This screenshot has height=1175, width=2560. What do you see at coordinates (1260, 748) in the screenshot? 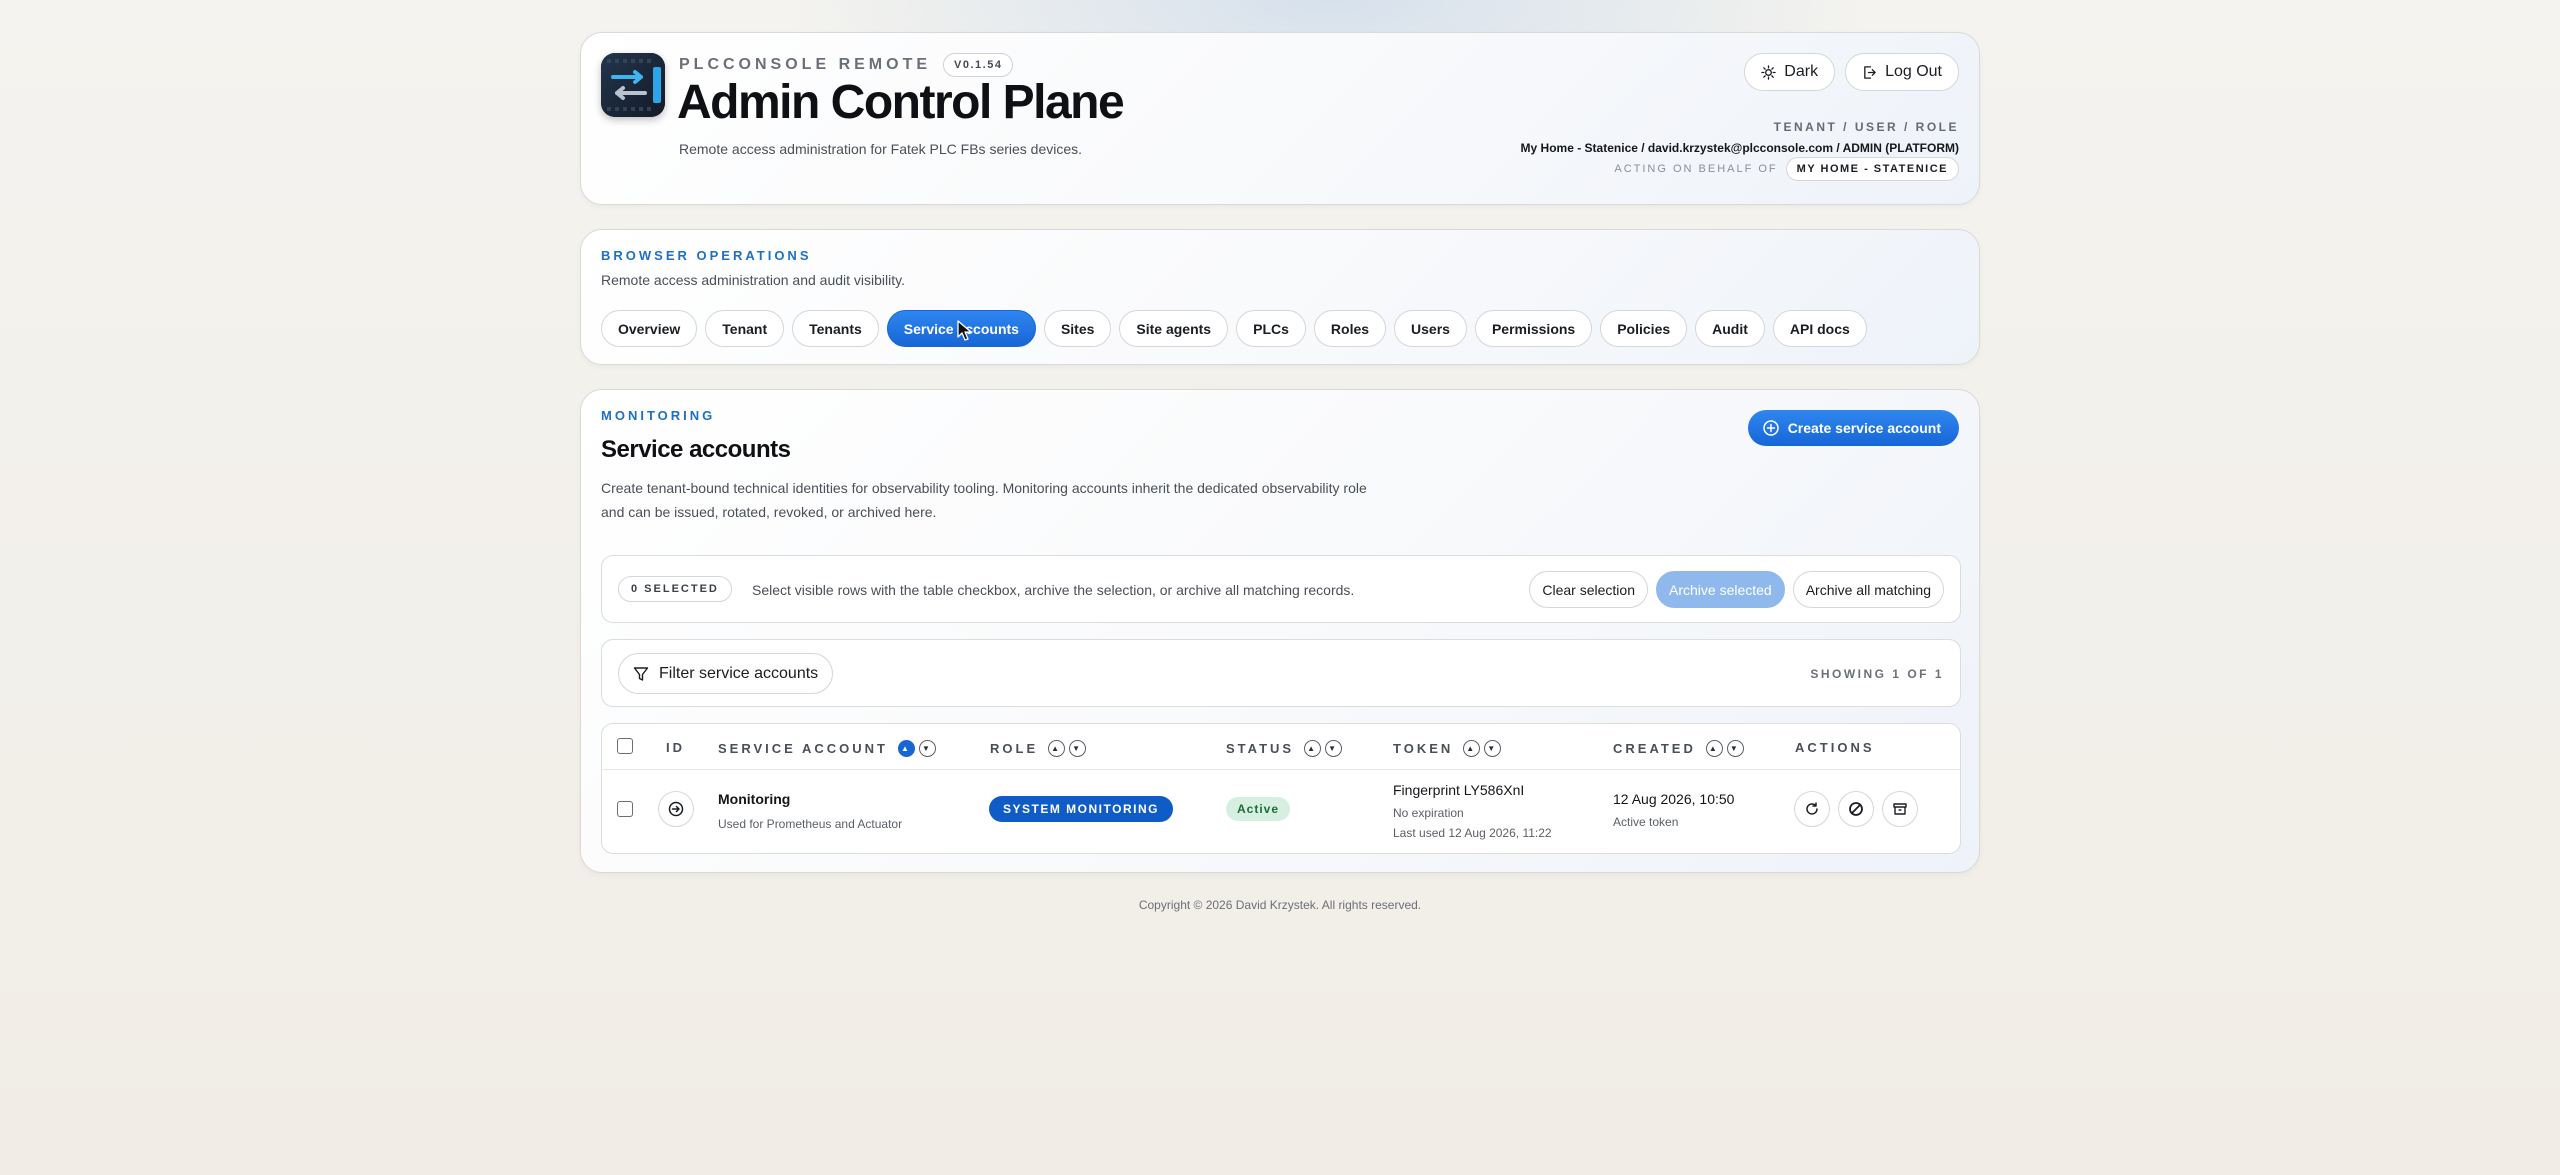
I see `col-status-label: STATUS` at bounding box center [1260, 748].